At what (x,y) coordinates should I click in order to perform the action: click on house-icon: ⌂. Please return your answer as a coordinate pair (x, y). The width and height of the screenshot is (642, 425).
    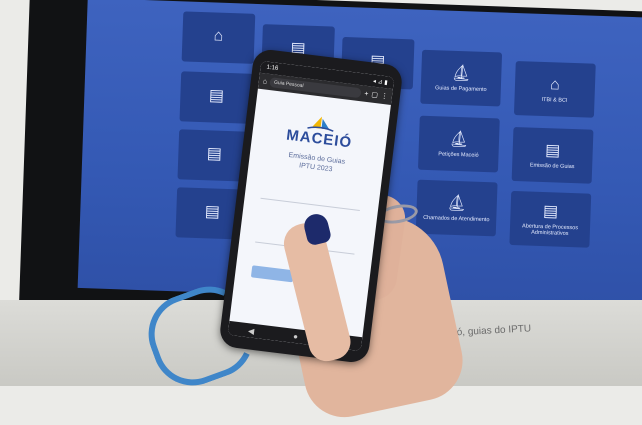
    Looking at the image, I should click on (218, 35).